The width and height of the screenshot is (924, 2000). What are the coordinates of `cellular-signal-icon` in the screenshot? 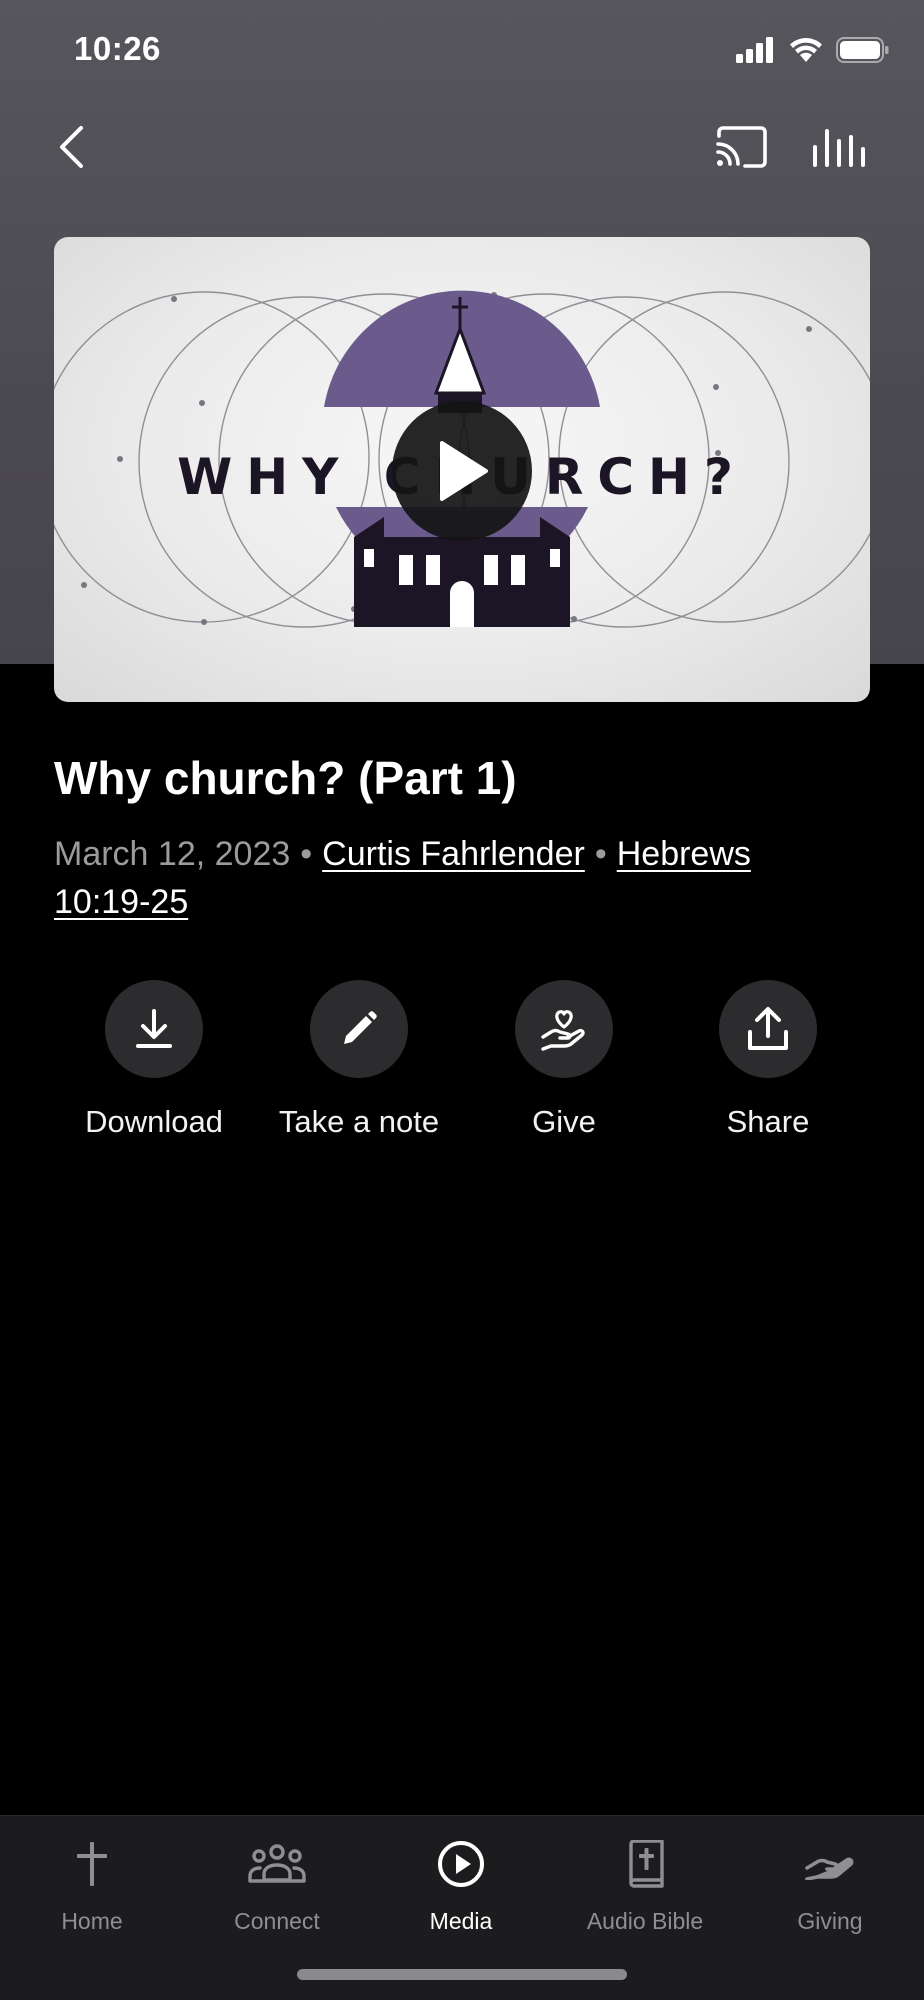 It's located at (754, 50).